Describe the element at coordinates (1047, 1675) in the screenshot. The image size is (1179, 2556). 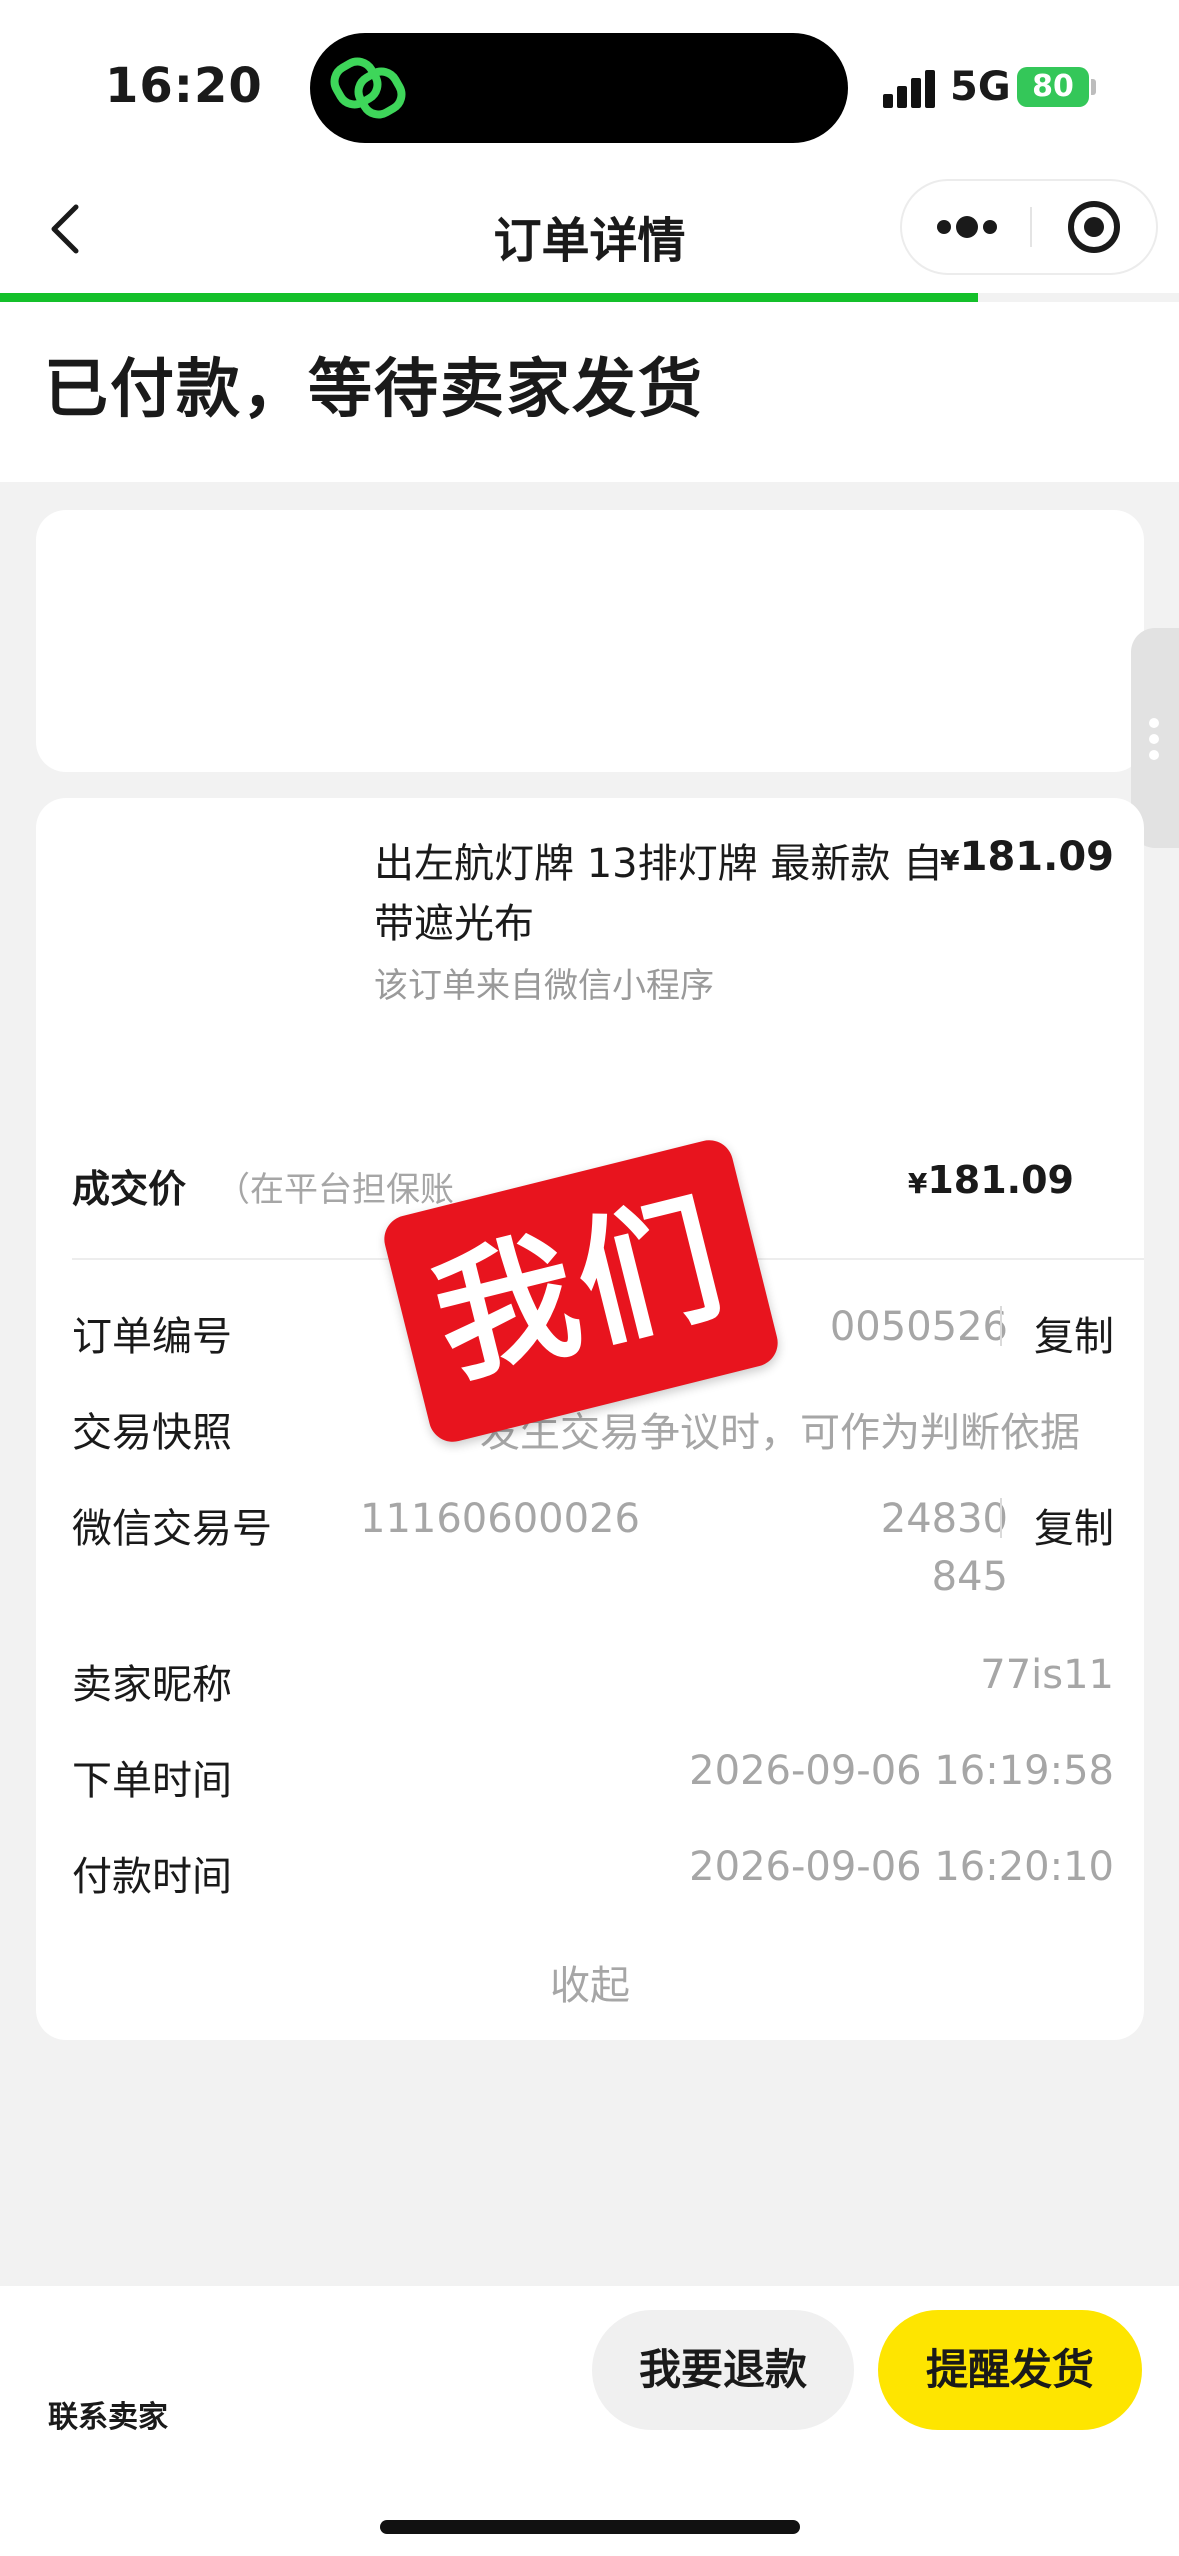
I see `seller-nickname-value: 77is11` at that location.